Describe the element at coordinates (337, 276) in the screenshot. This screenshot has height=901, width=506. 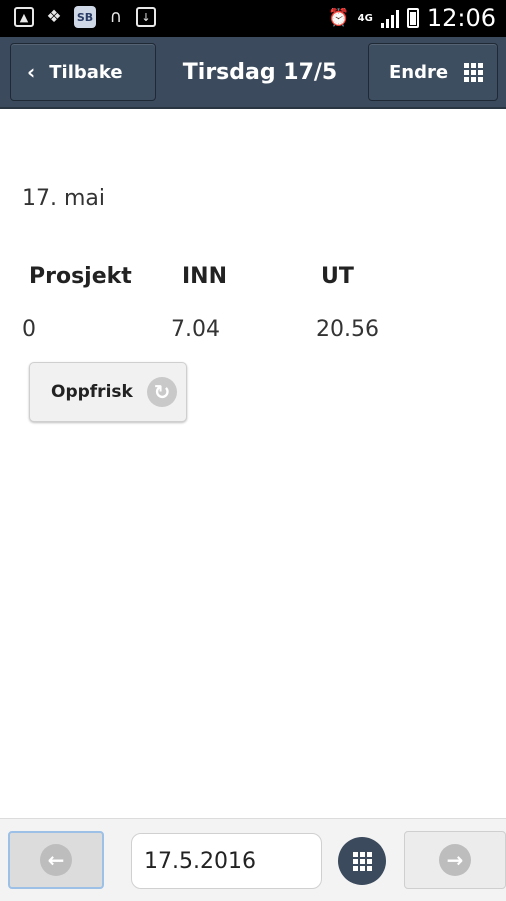
I see `column-header-out: UT` at that location.